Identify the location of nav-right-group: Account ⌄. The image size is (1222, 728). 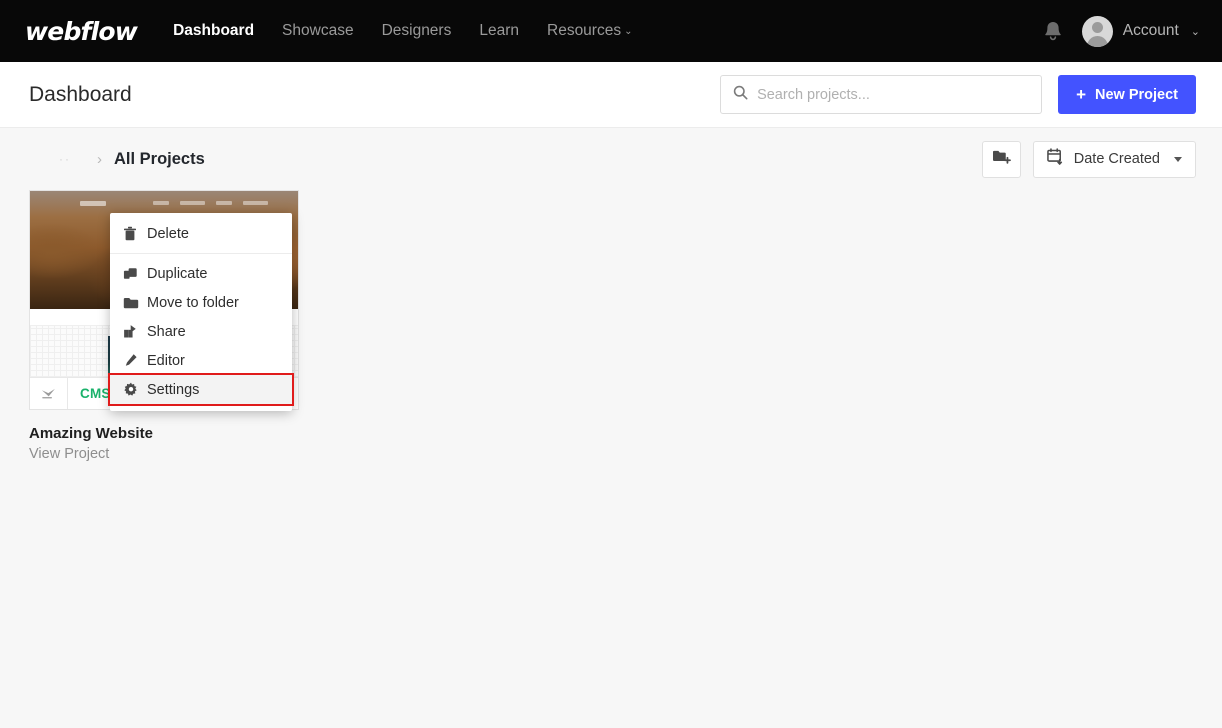
(1121, 31).